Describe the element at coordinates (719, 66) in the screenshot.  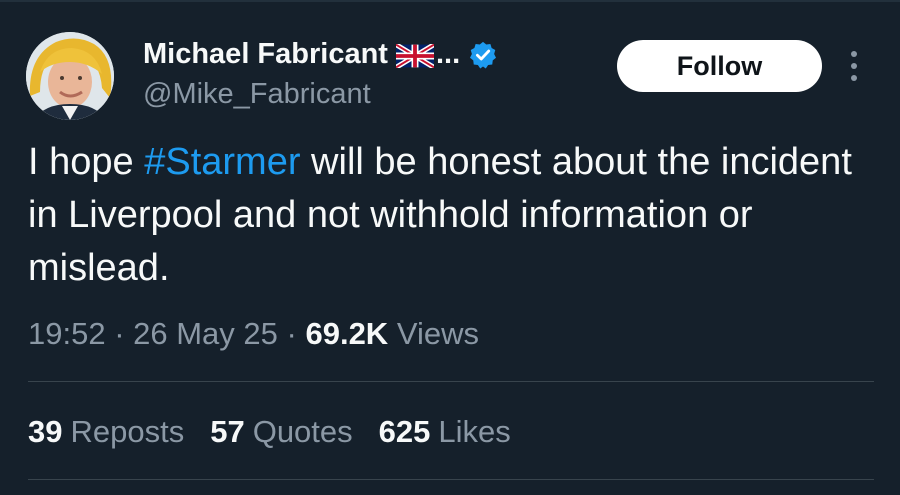
I see `follow-button: Follow` at that location.